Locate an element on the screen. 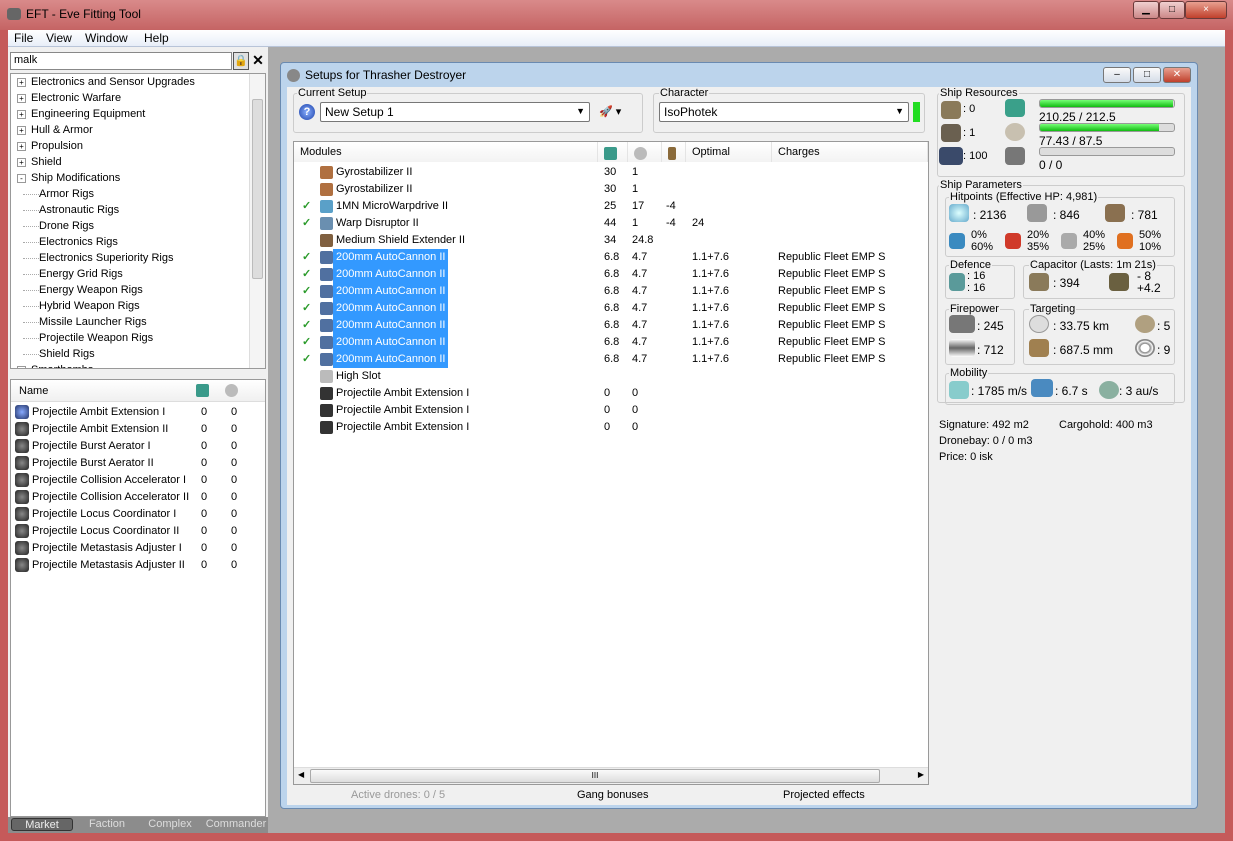  col-charges: Charges is located at coordinates (850, 152).